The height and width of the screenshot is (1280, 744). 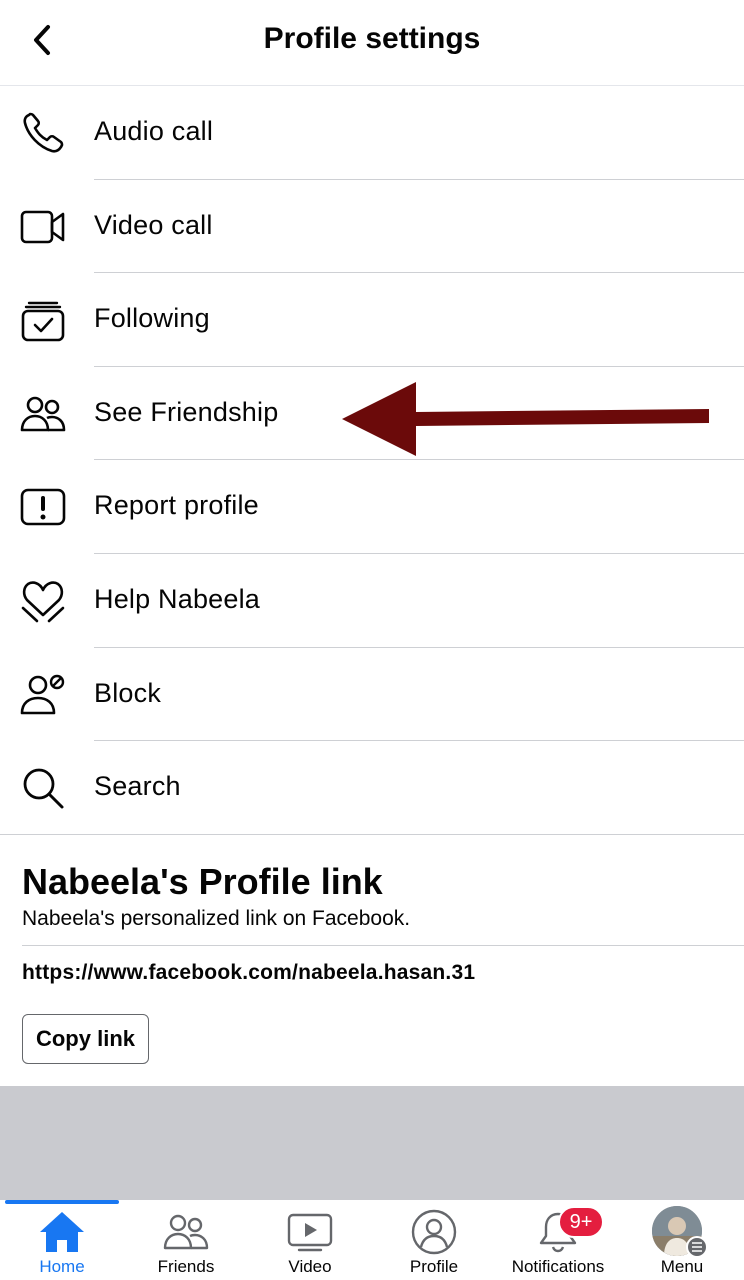 I want to click on tab-profile: Profile, so click(x=434, y=1240).